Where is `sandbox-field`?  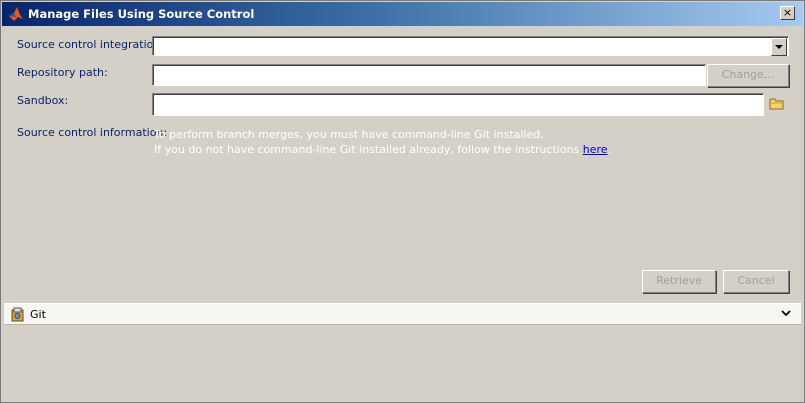
sandbox-field is located at coordinates (458, 104).